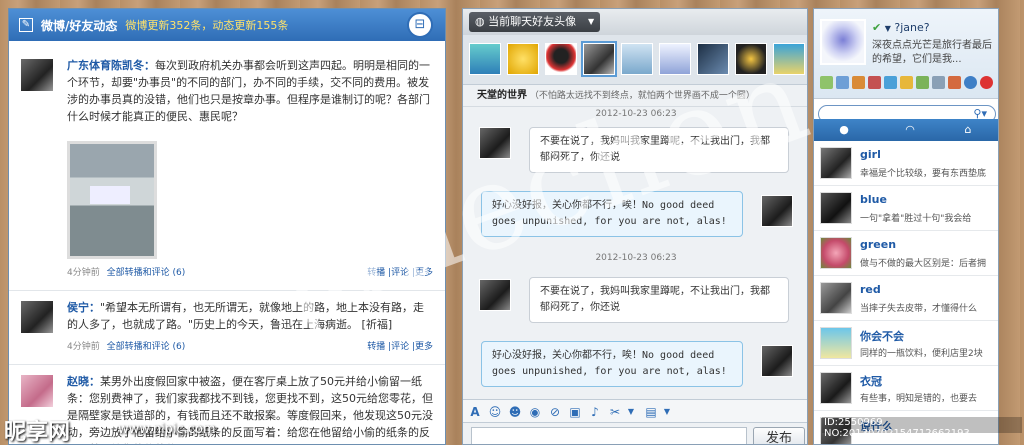  I want to click on music-icon, so click(938, 82).